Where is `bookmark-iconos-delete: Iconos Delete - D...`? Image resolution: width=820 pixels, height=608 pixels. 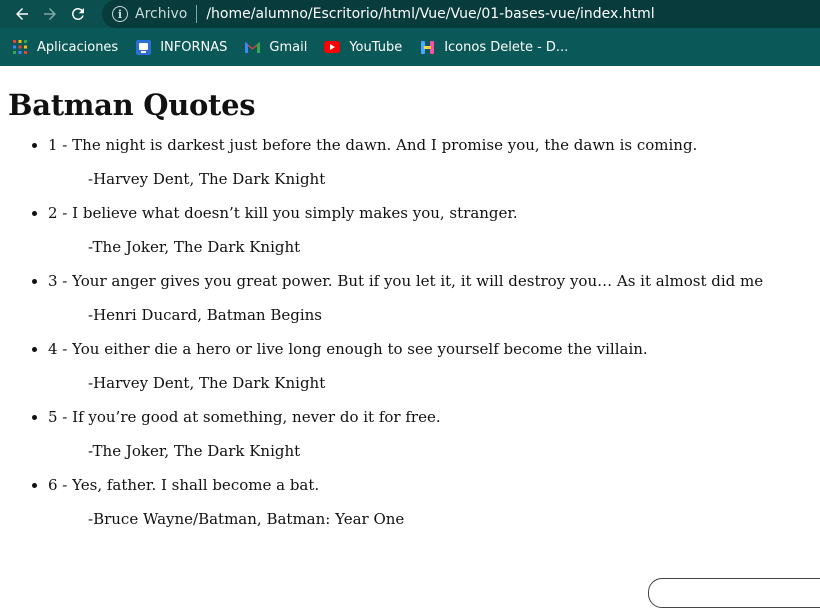 bookmark-iconos-delete: Iconos Delete - D... is located at coordinates (493, 47).